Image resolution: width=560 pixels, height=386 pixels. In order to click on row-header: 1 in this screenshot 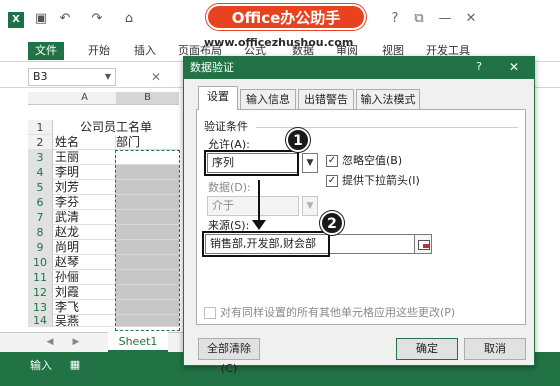, I will do `click(40, 127)`.